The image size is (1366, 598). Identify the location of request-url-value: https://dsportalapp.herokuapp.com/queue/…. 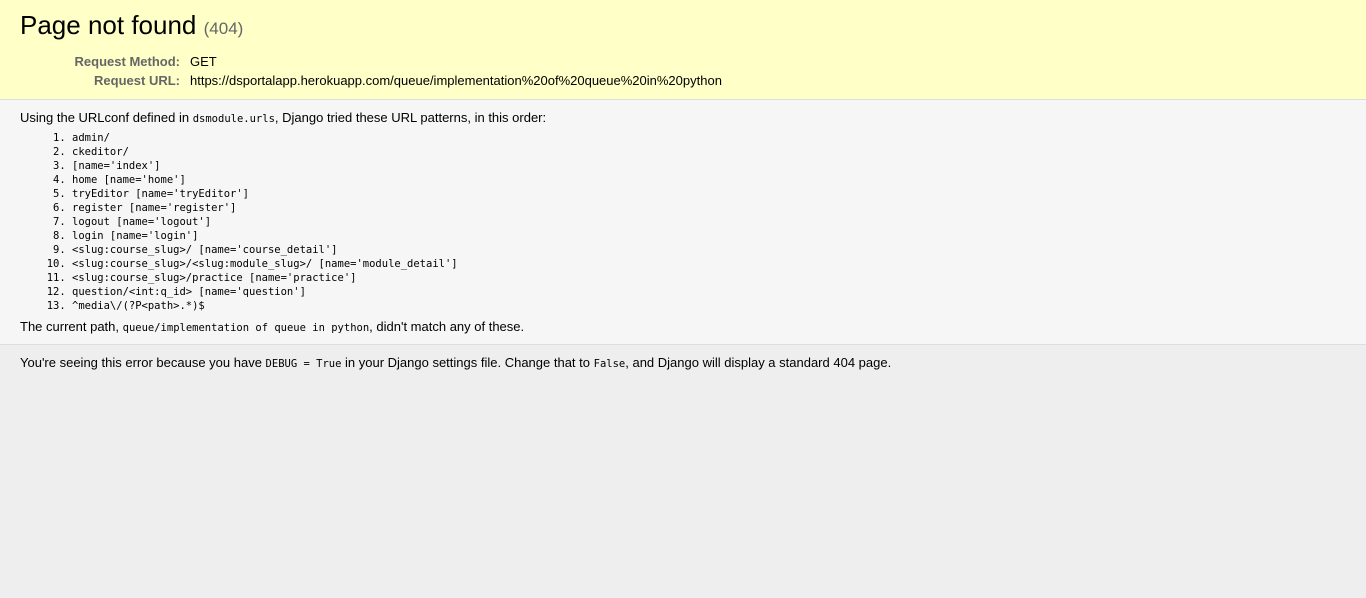
(456, 80).